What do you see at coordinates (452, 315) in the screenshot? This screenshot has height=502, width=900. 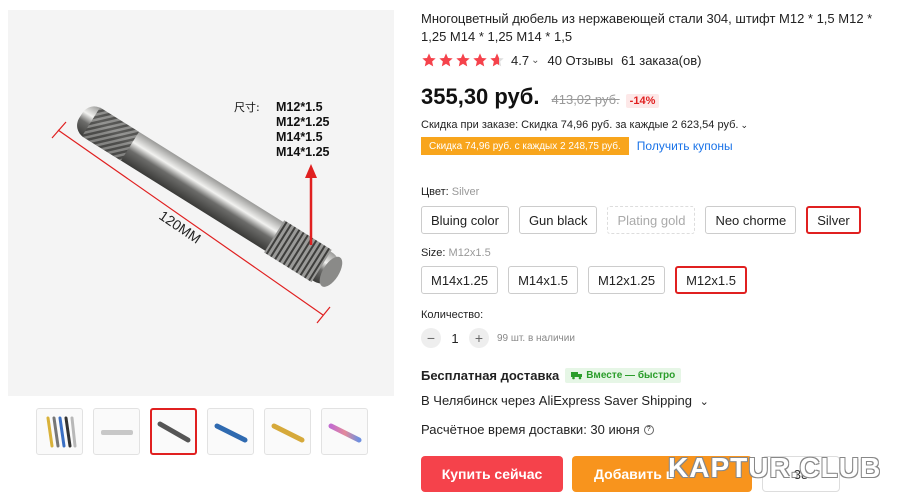 I see `quantity-label: Количество:` at bounding box center [452, 315].